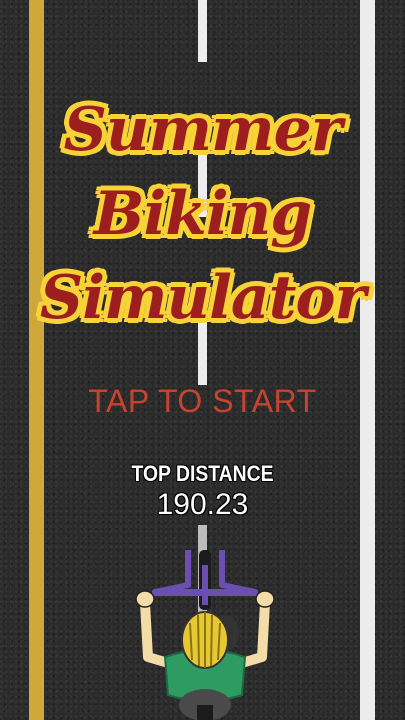 Image resolution: width=405 pixels, height=720 pixels. Describe the element at coordinates (36, 360) in the screenshot. I see `road-left-edge-line` at that location.